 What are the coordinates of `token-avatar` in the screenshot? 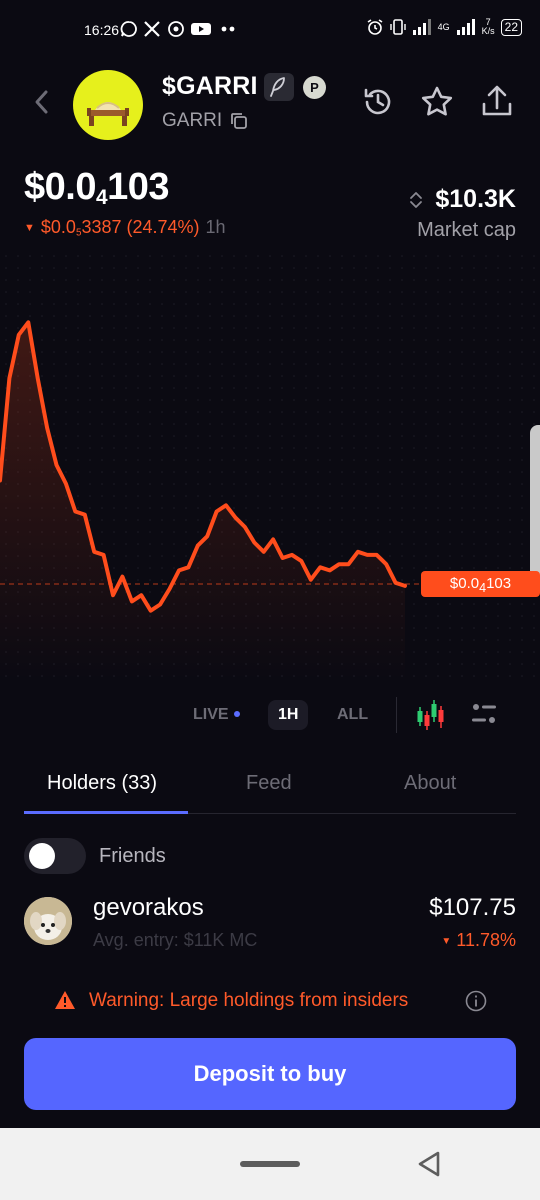 It's located at (108, 105).